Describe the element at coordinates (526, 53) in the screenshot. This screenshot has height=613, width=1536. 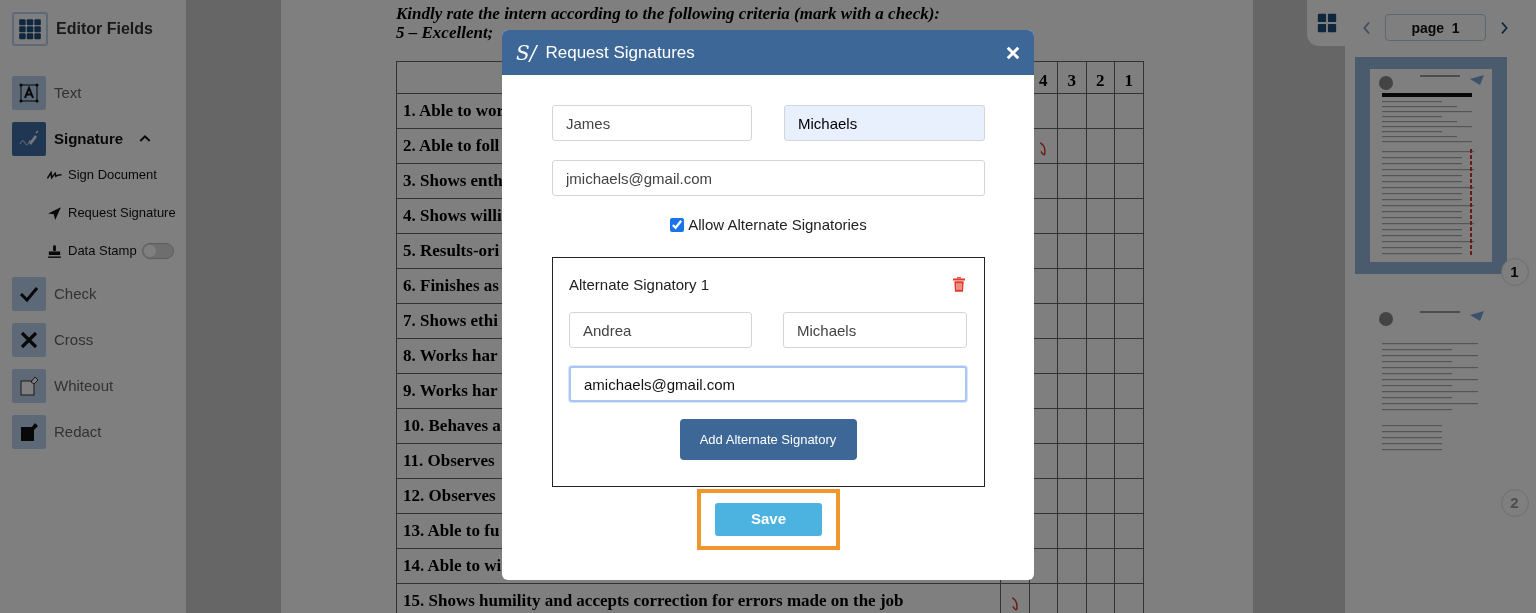
I see `logo: S/` at that location.